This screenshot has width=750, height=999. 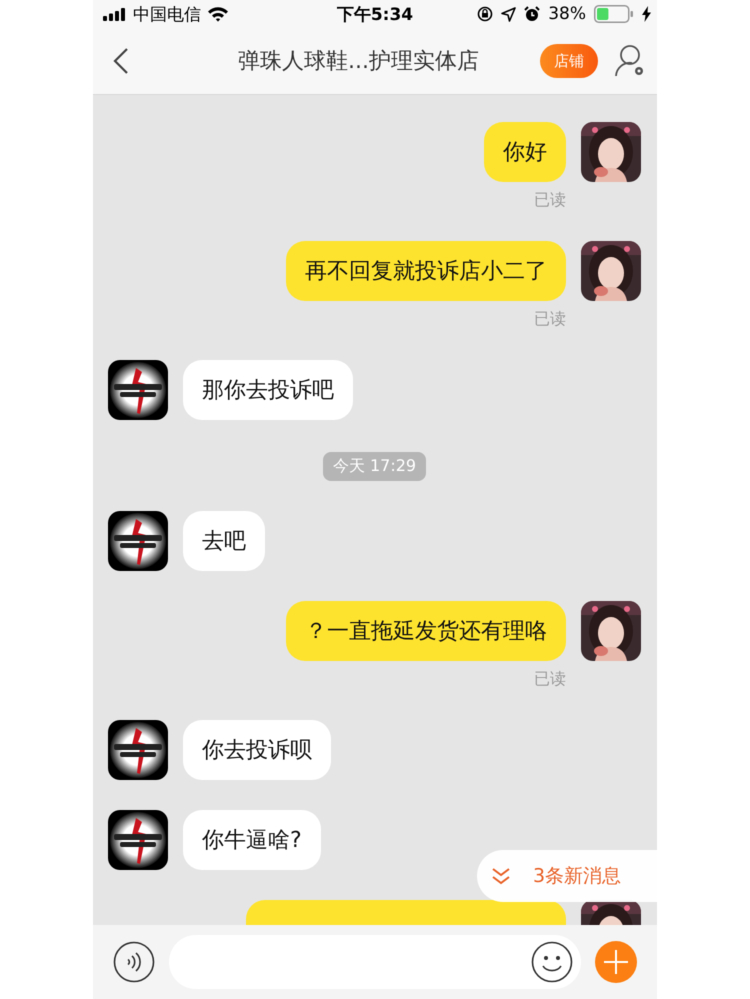 What do you see at coordinates (569, 61) in the screenshot?
I see `shop-button: 店铺` at bounding box center [569, 61].